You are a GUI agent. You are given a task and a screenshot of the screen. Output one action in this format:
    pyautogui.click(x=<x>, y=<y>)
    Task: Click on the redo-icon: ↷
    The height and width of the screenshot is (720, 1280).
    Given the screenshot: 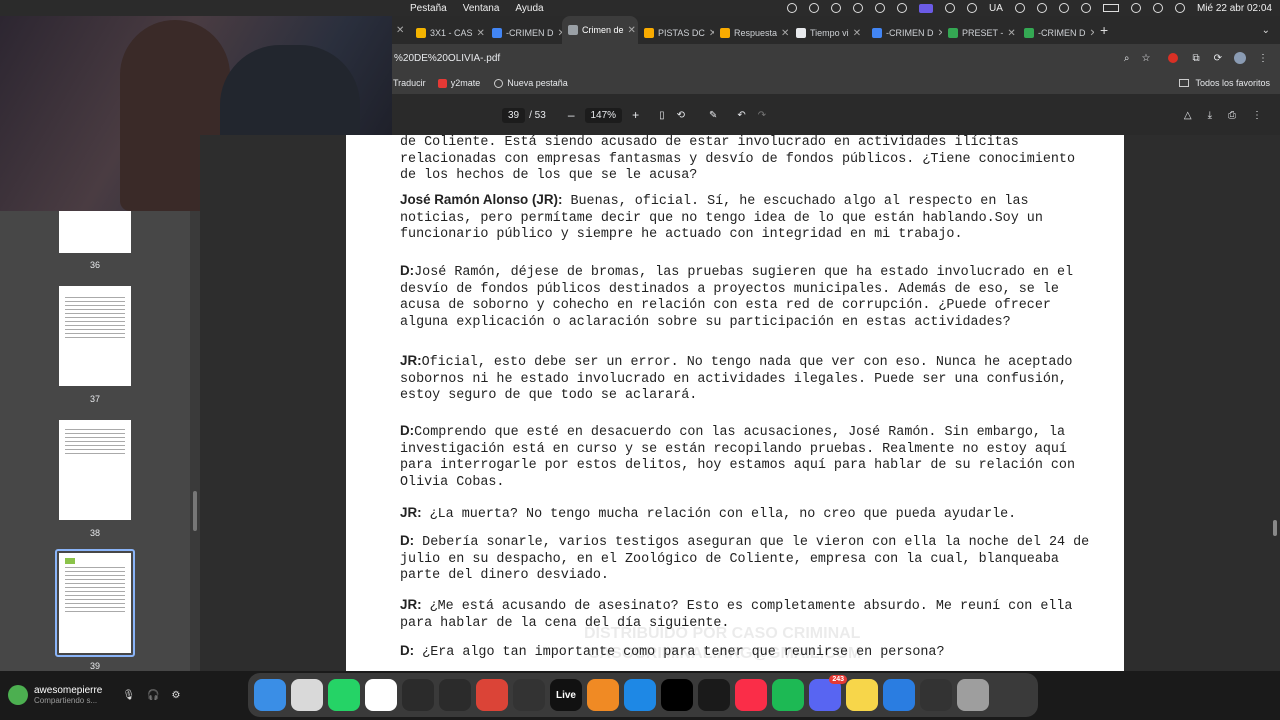 What is the action you would take?
    pyautogui.click(x=762, y=115)
    